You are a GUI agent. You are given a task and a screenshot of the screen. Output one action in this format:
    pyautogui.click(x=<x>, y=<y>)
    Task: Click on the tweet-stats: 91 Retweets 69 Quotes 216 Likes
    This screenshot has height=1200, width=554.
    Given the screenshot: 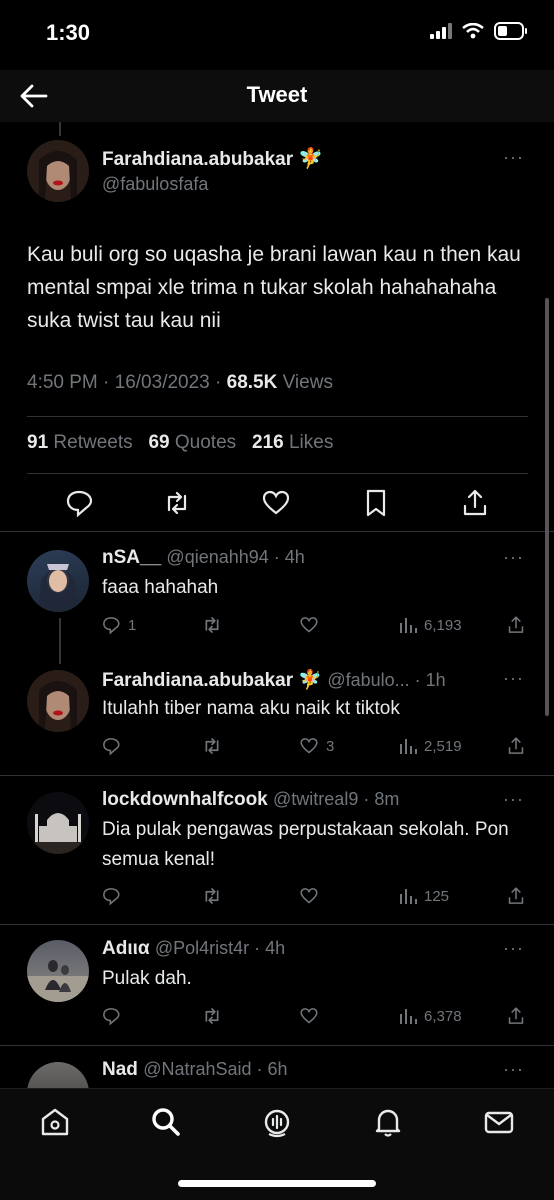 What is the action you would take?
    pyautogui.click(x=180, y=443)
    